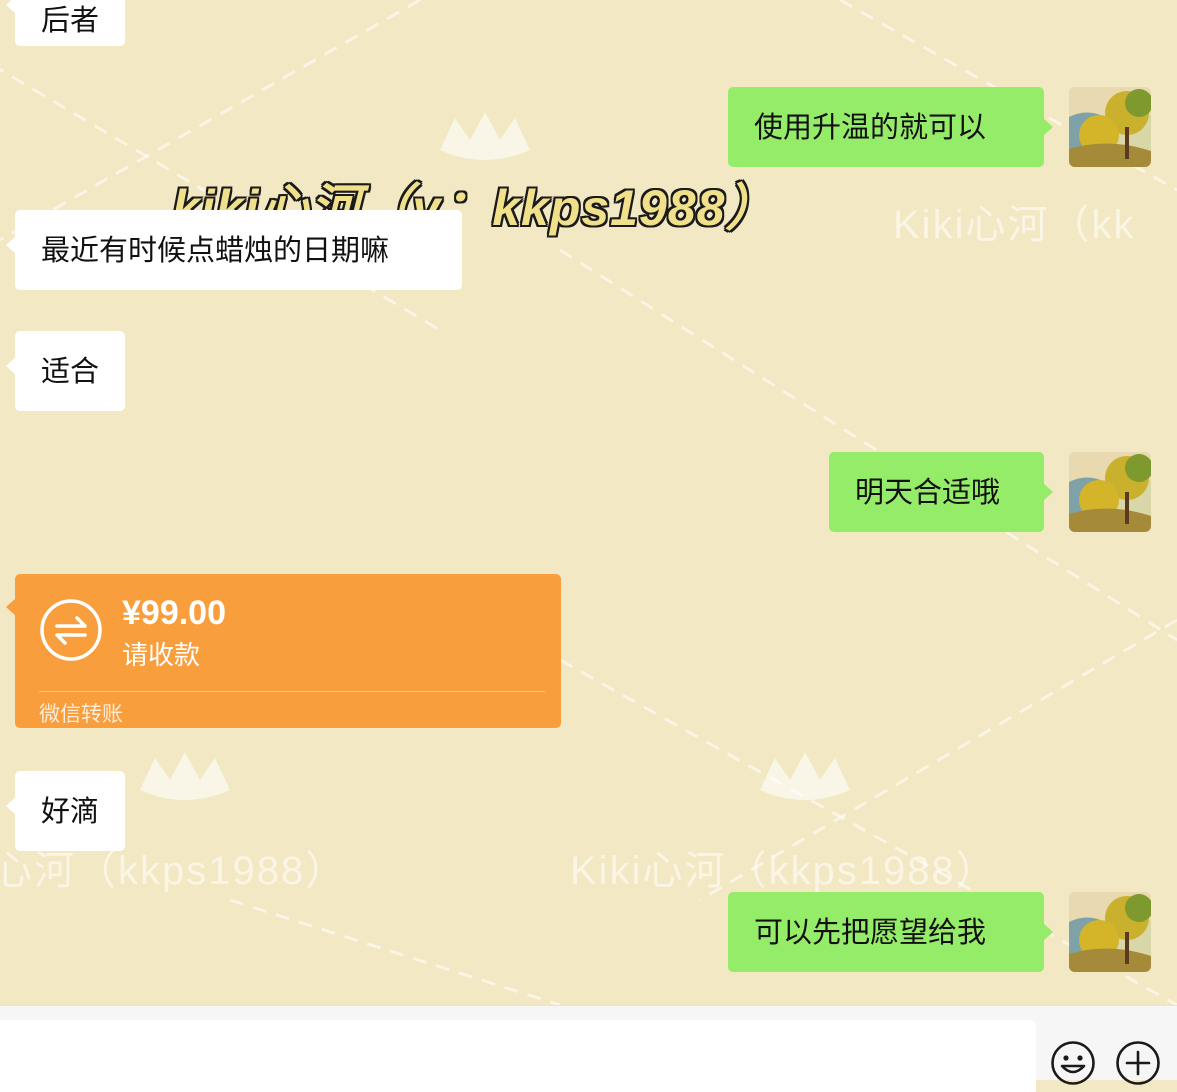 Image resolution: width=1177 pixels, height=1092 pixels. What do you see at coordinates (784, 871) in the screenshot?
I see `watermark-bottom-mid: Kiki心河（kkps1988）` at bounding box center [784, 871].